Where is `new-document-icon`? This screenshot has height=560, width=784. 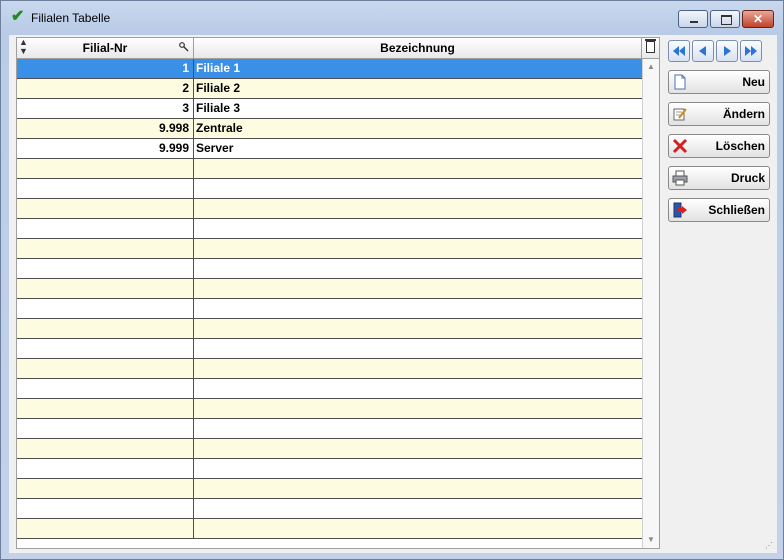 new-document-icon is located at coordinates (680, 82).